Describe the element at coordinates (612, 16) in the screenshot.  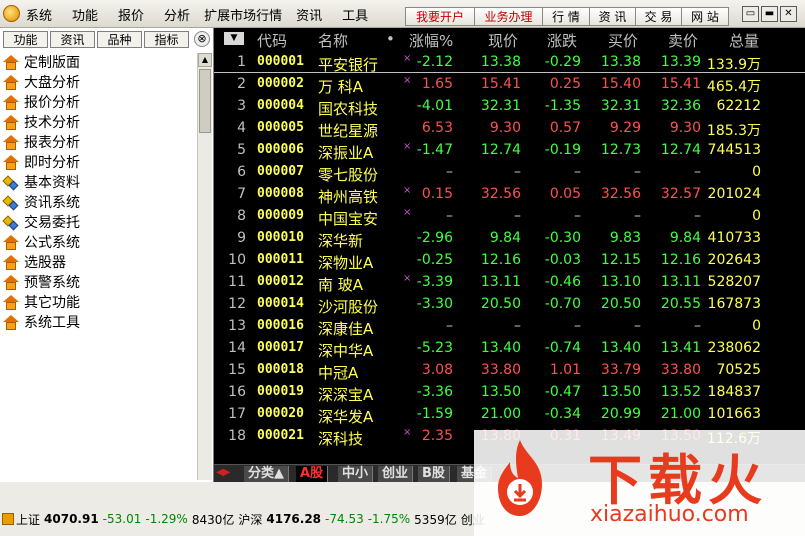
I see `news-button: 资 讯` at that location.